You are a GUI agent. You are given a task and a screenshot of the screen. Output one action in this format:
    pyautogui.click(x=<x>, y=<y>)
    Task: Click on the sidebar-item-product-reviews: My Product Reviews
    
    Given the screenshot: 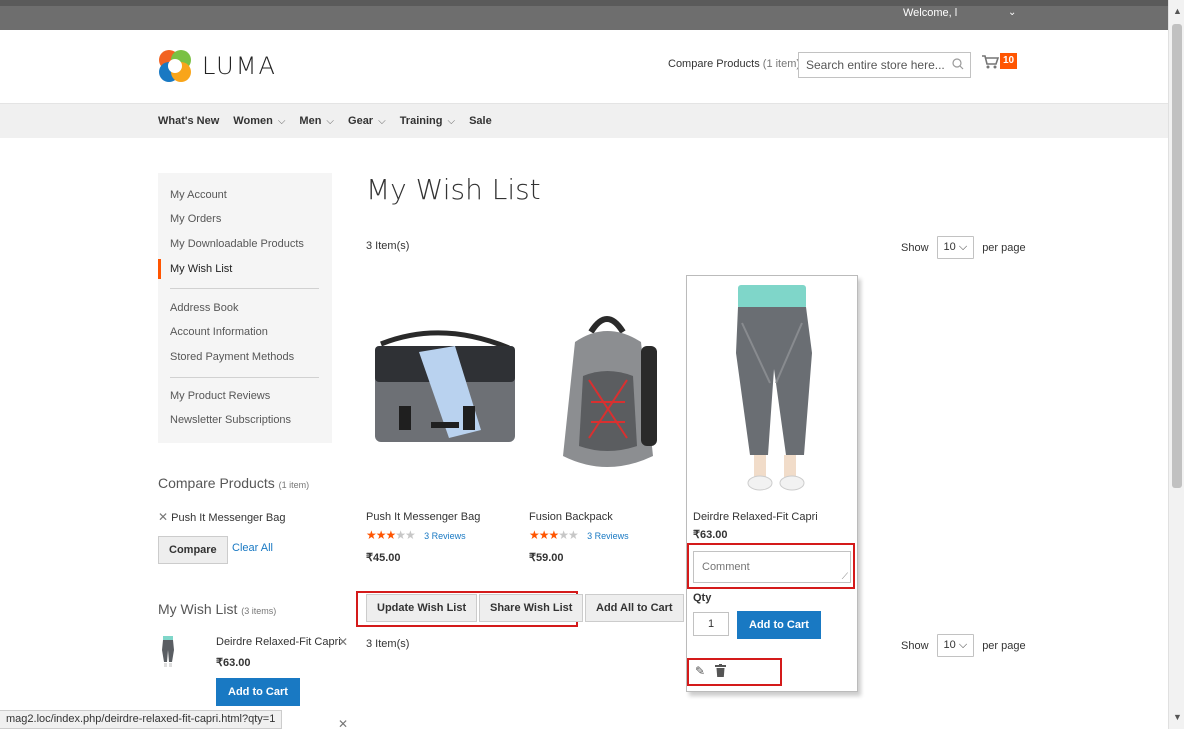 What is the action you would take?
    pyautogui.click(x=220, y=396)
    